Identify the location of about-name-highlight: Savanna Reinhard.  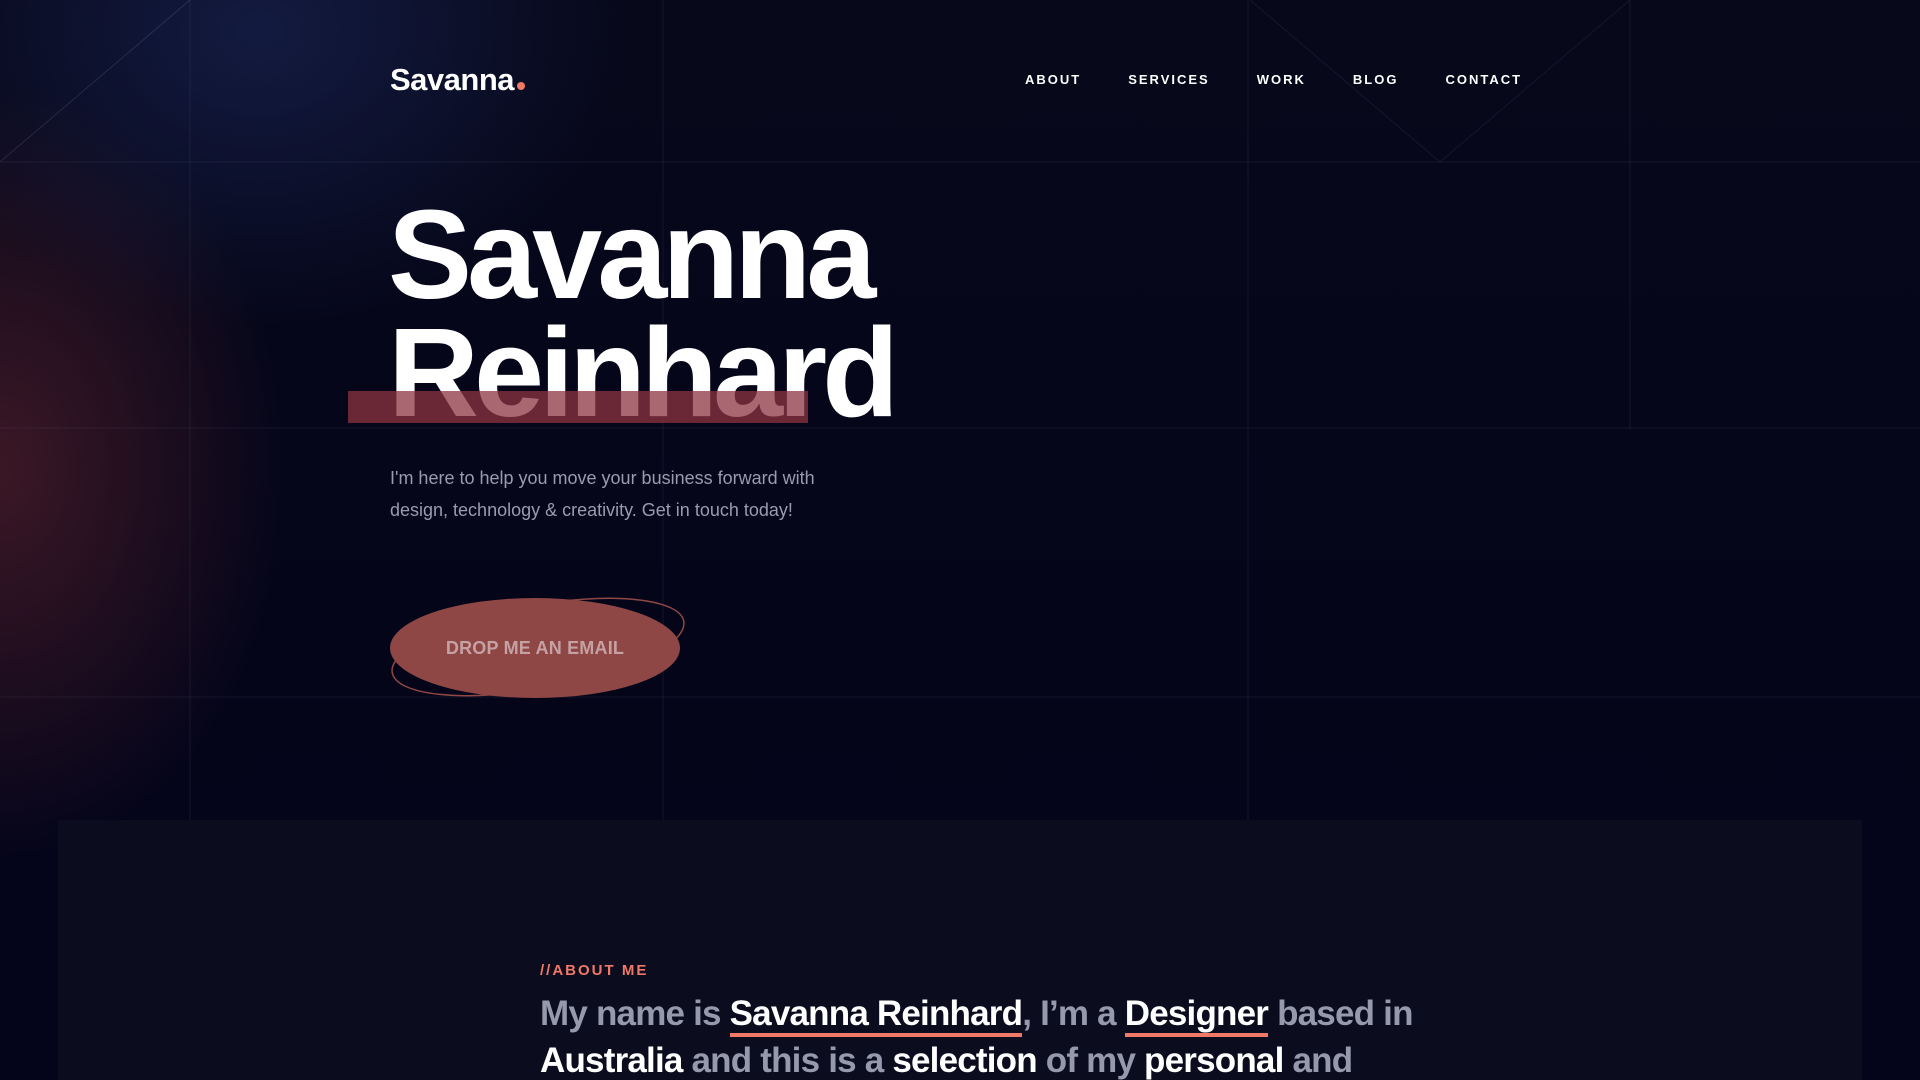
(876, 1015).